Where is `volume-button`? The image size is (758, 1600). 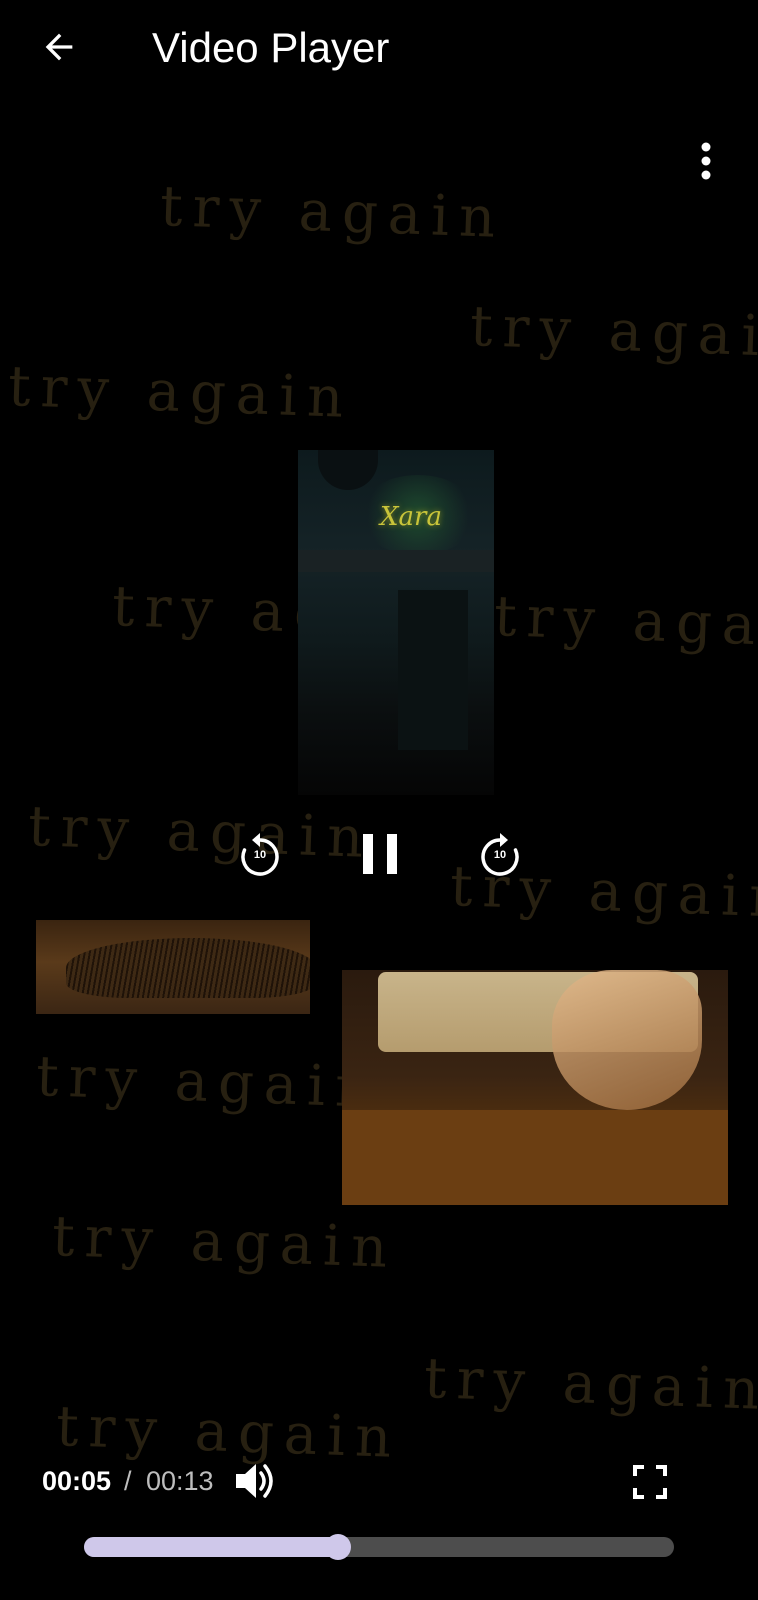
volume-button is located at coordinates (257, 1481).